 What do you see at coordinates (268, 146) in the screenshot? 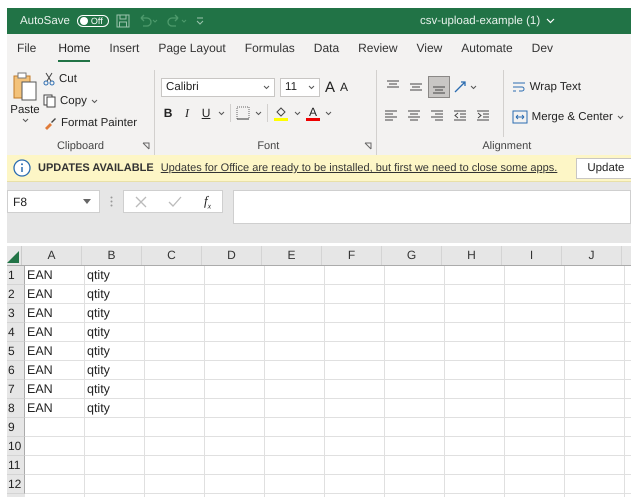
I see `group-label: Font` at bounding box center [268, 146].